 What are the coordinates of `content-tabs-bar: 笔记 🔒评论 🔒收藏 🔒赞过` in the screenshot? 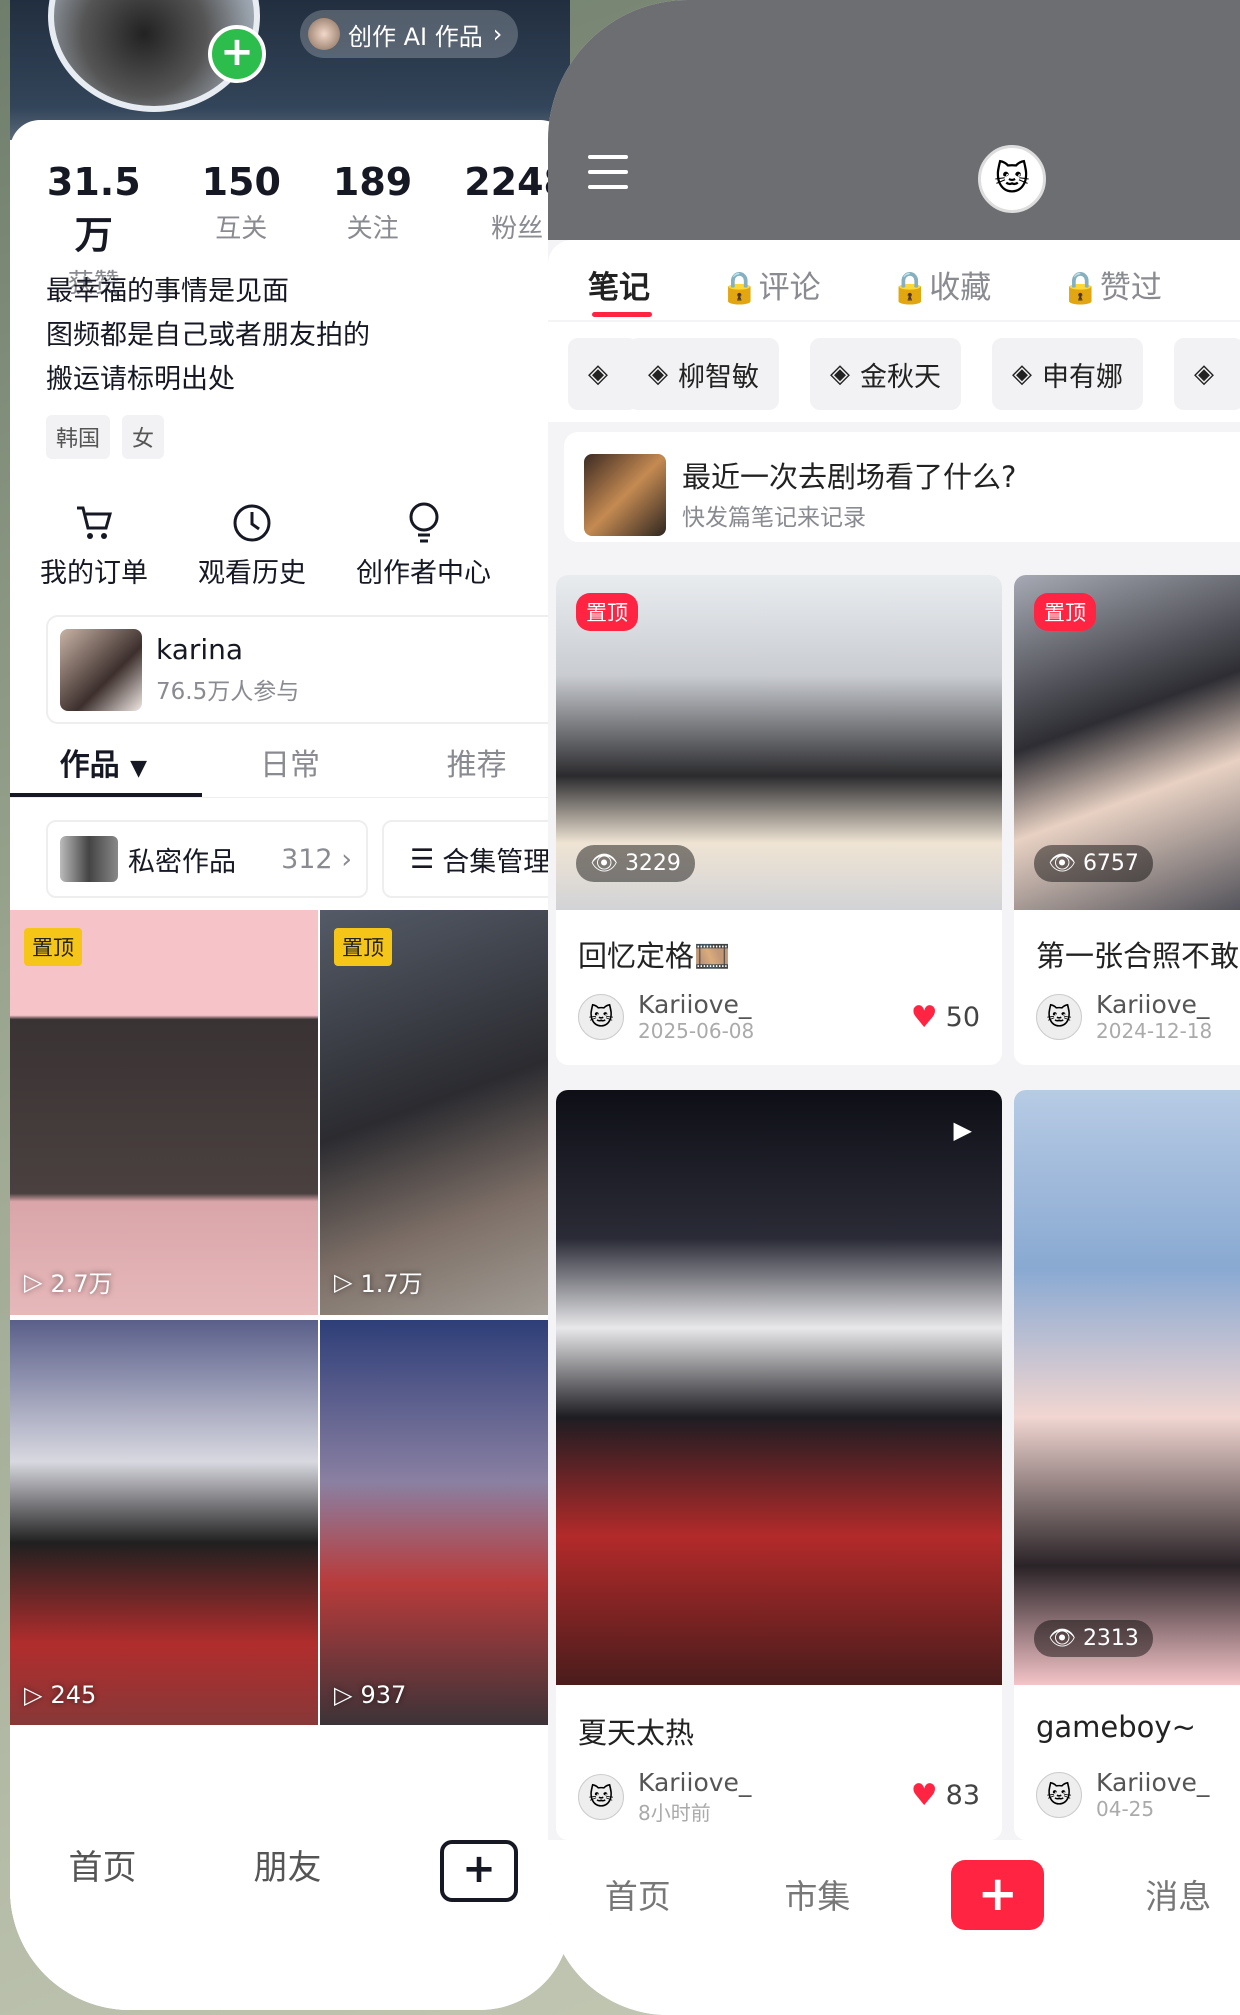 It's located at (894, 280).